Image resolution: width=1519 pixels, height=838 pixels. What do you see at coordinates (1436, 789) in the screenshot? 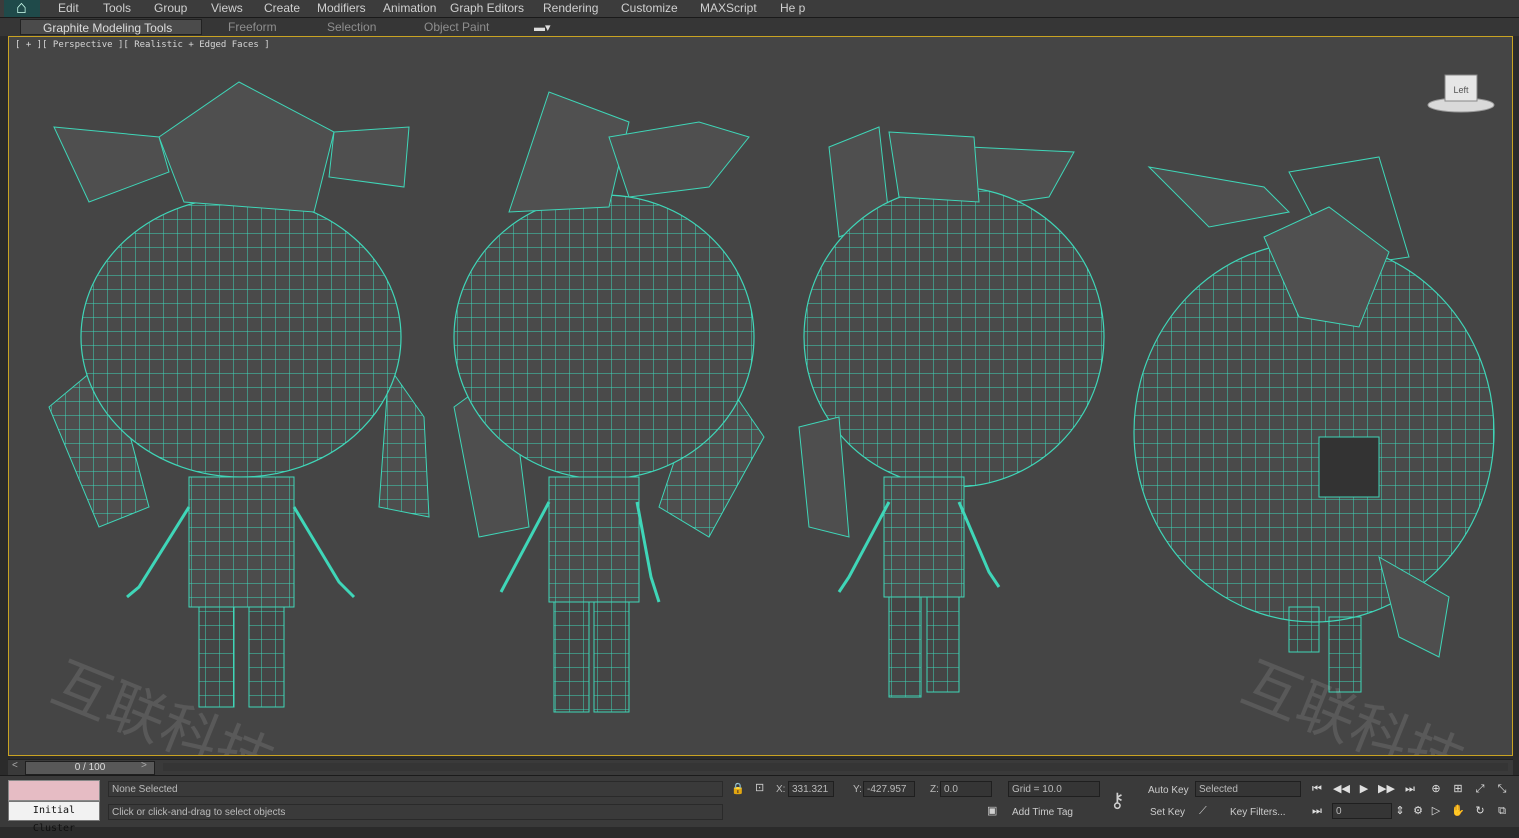
I see `zoom-icon: ⊕` at bounding box center [1436, 789].